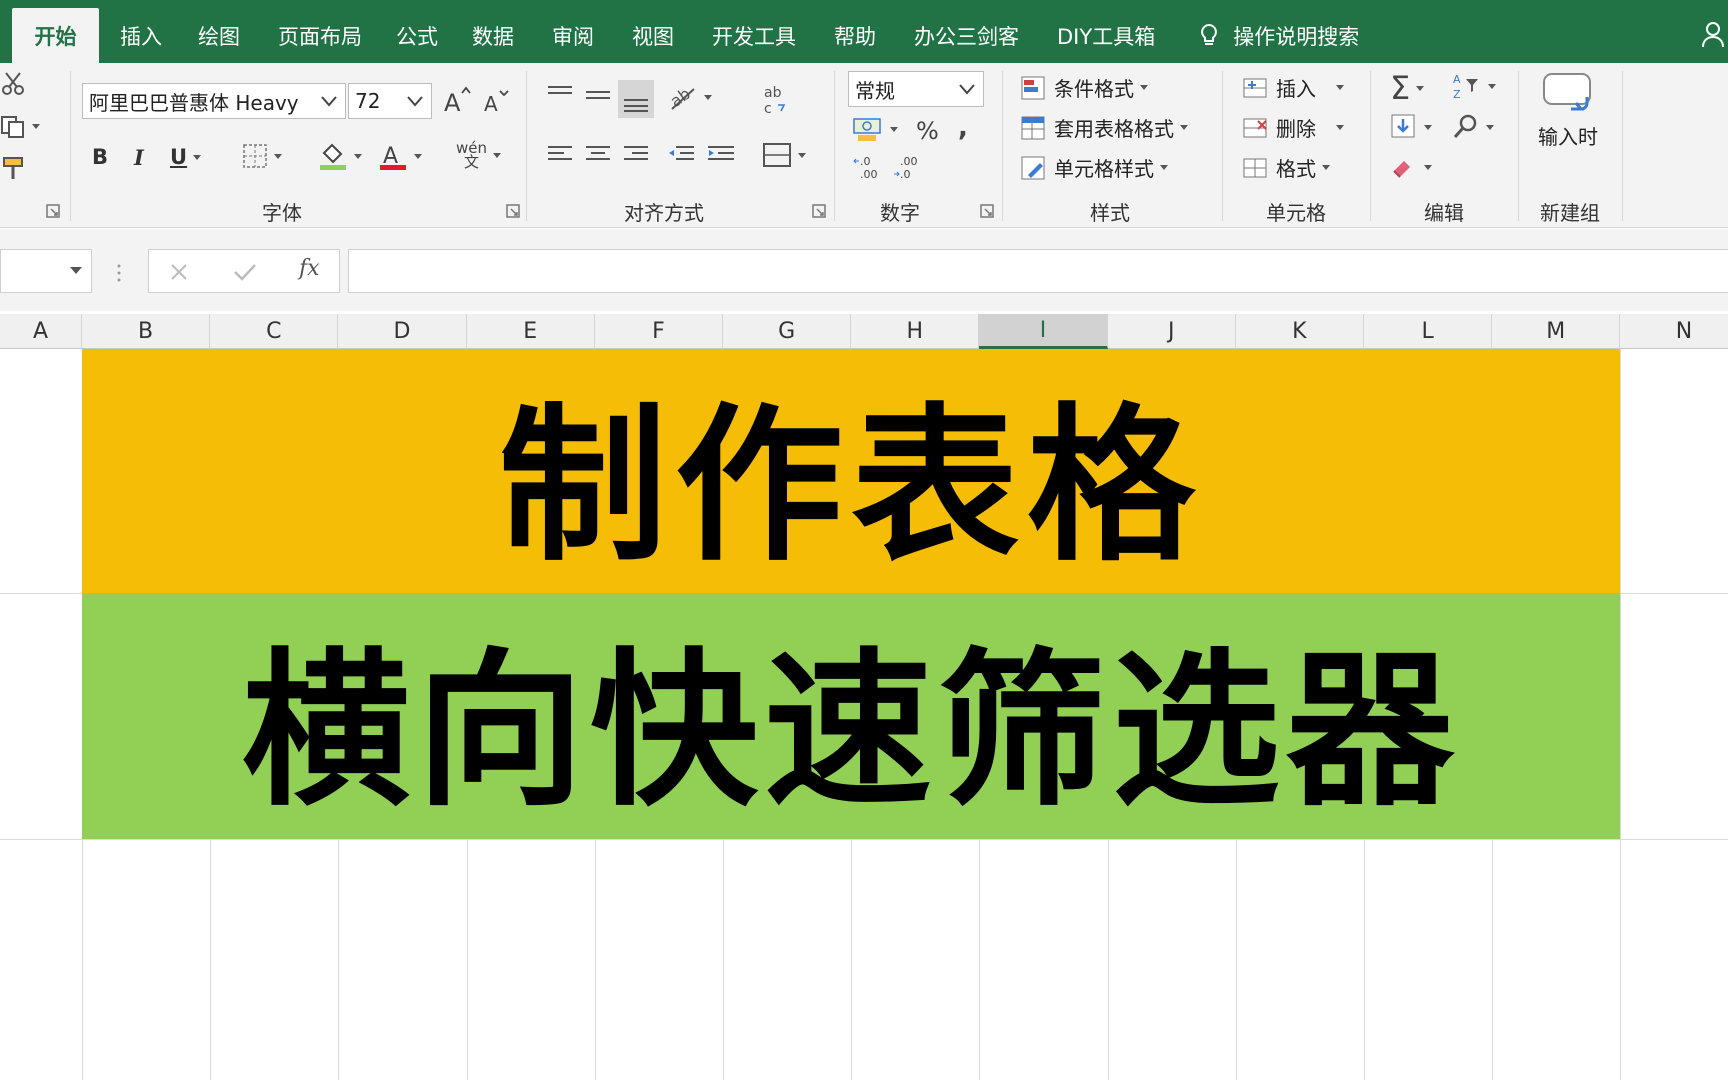 The image size is (1728, 1080). What do you see at coordinates (417, 35) in the screenshot?
I see `tab-formulas: 公式` at bounding box center [417, 35].